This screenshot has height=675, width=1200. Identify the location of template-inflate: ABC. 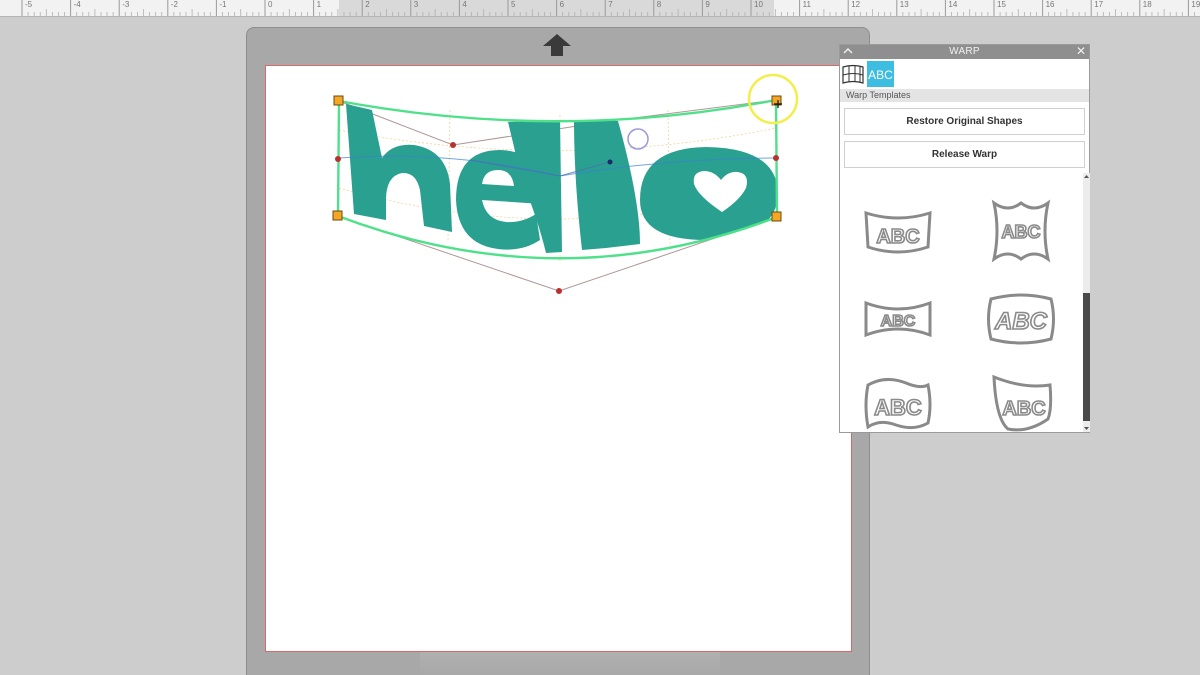
(1021, 319).